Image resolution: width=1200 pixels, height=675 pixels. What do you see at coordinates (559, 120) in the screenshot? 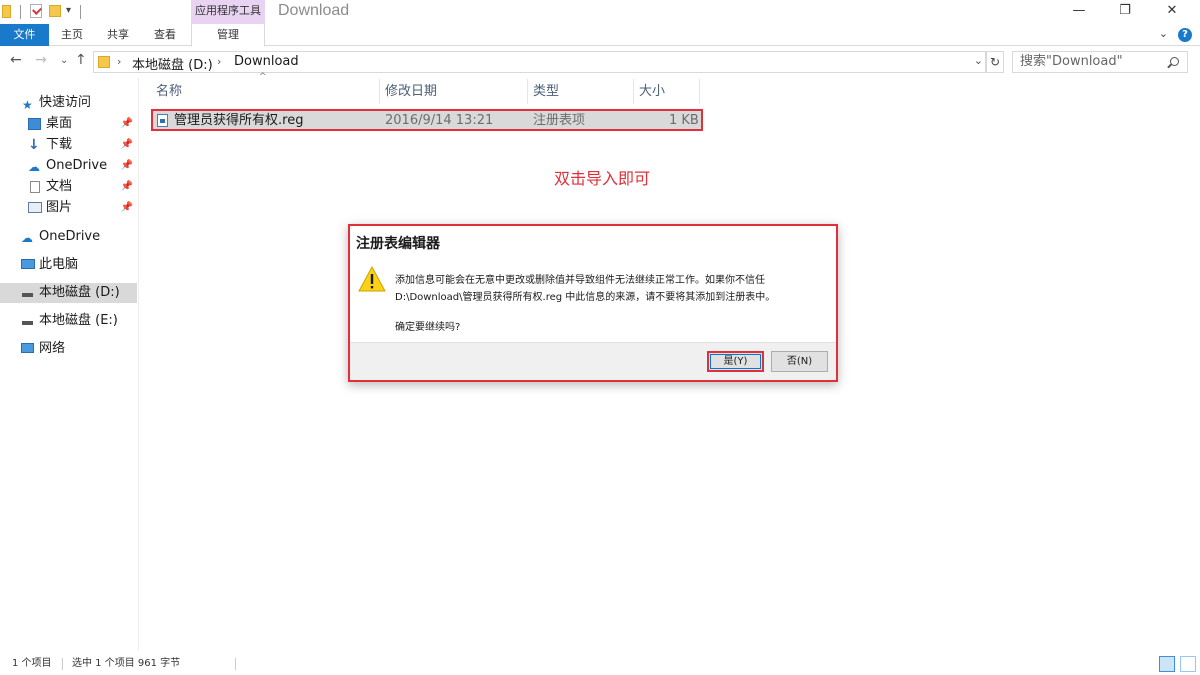
I see `file-type: 注册表项` at bounding box center [559, 120].